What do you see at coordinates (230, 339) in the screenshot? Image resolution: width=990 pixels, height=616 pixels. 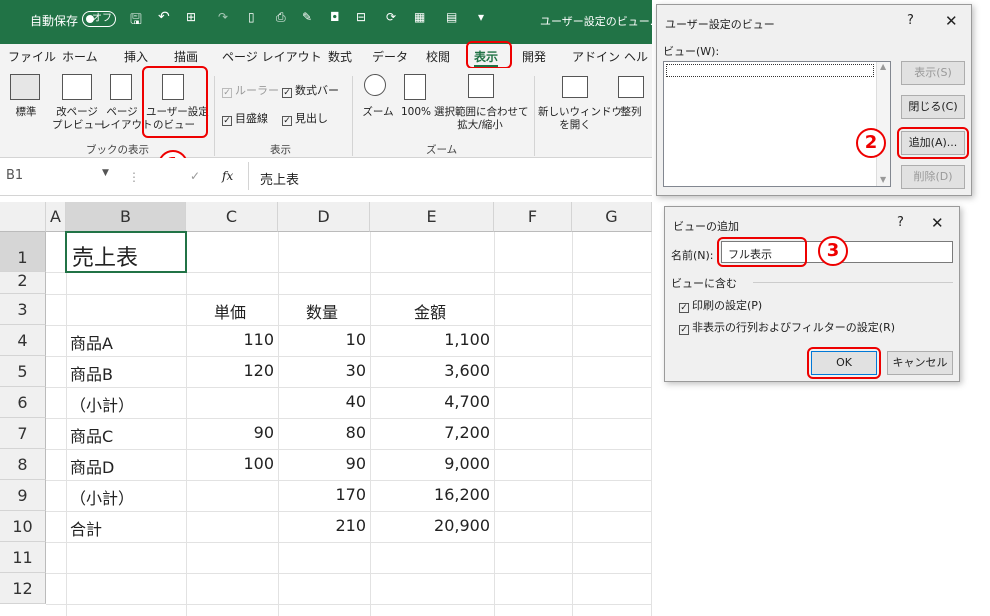 I see `cell-price: 110` at bounding box center [230, 339].